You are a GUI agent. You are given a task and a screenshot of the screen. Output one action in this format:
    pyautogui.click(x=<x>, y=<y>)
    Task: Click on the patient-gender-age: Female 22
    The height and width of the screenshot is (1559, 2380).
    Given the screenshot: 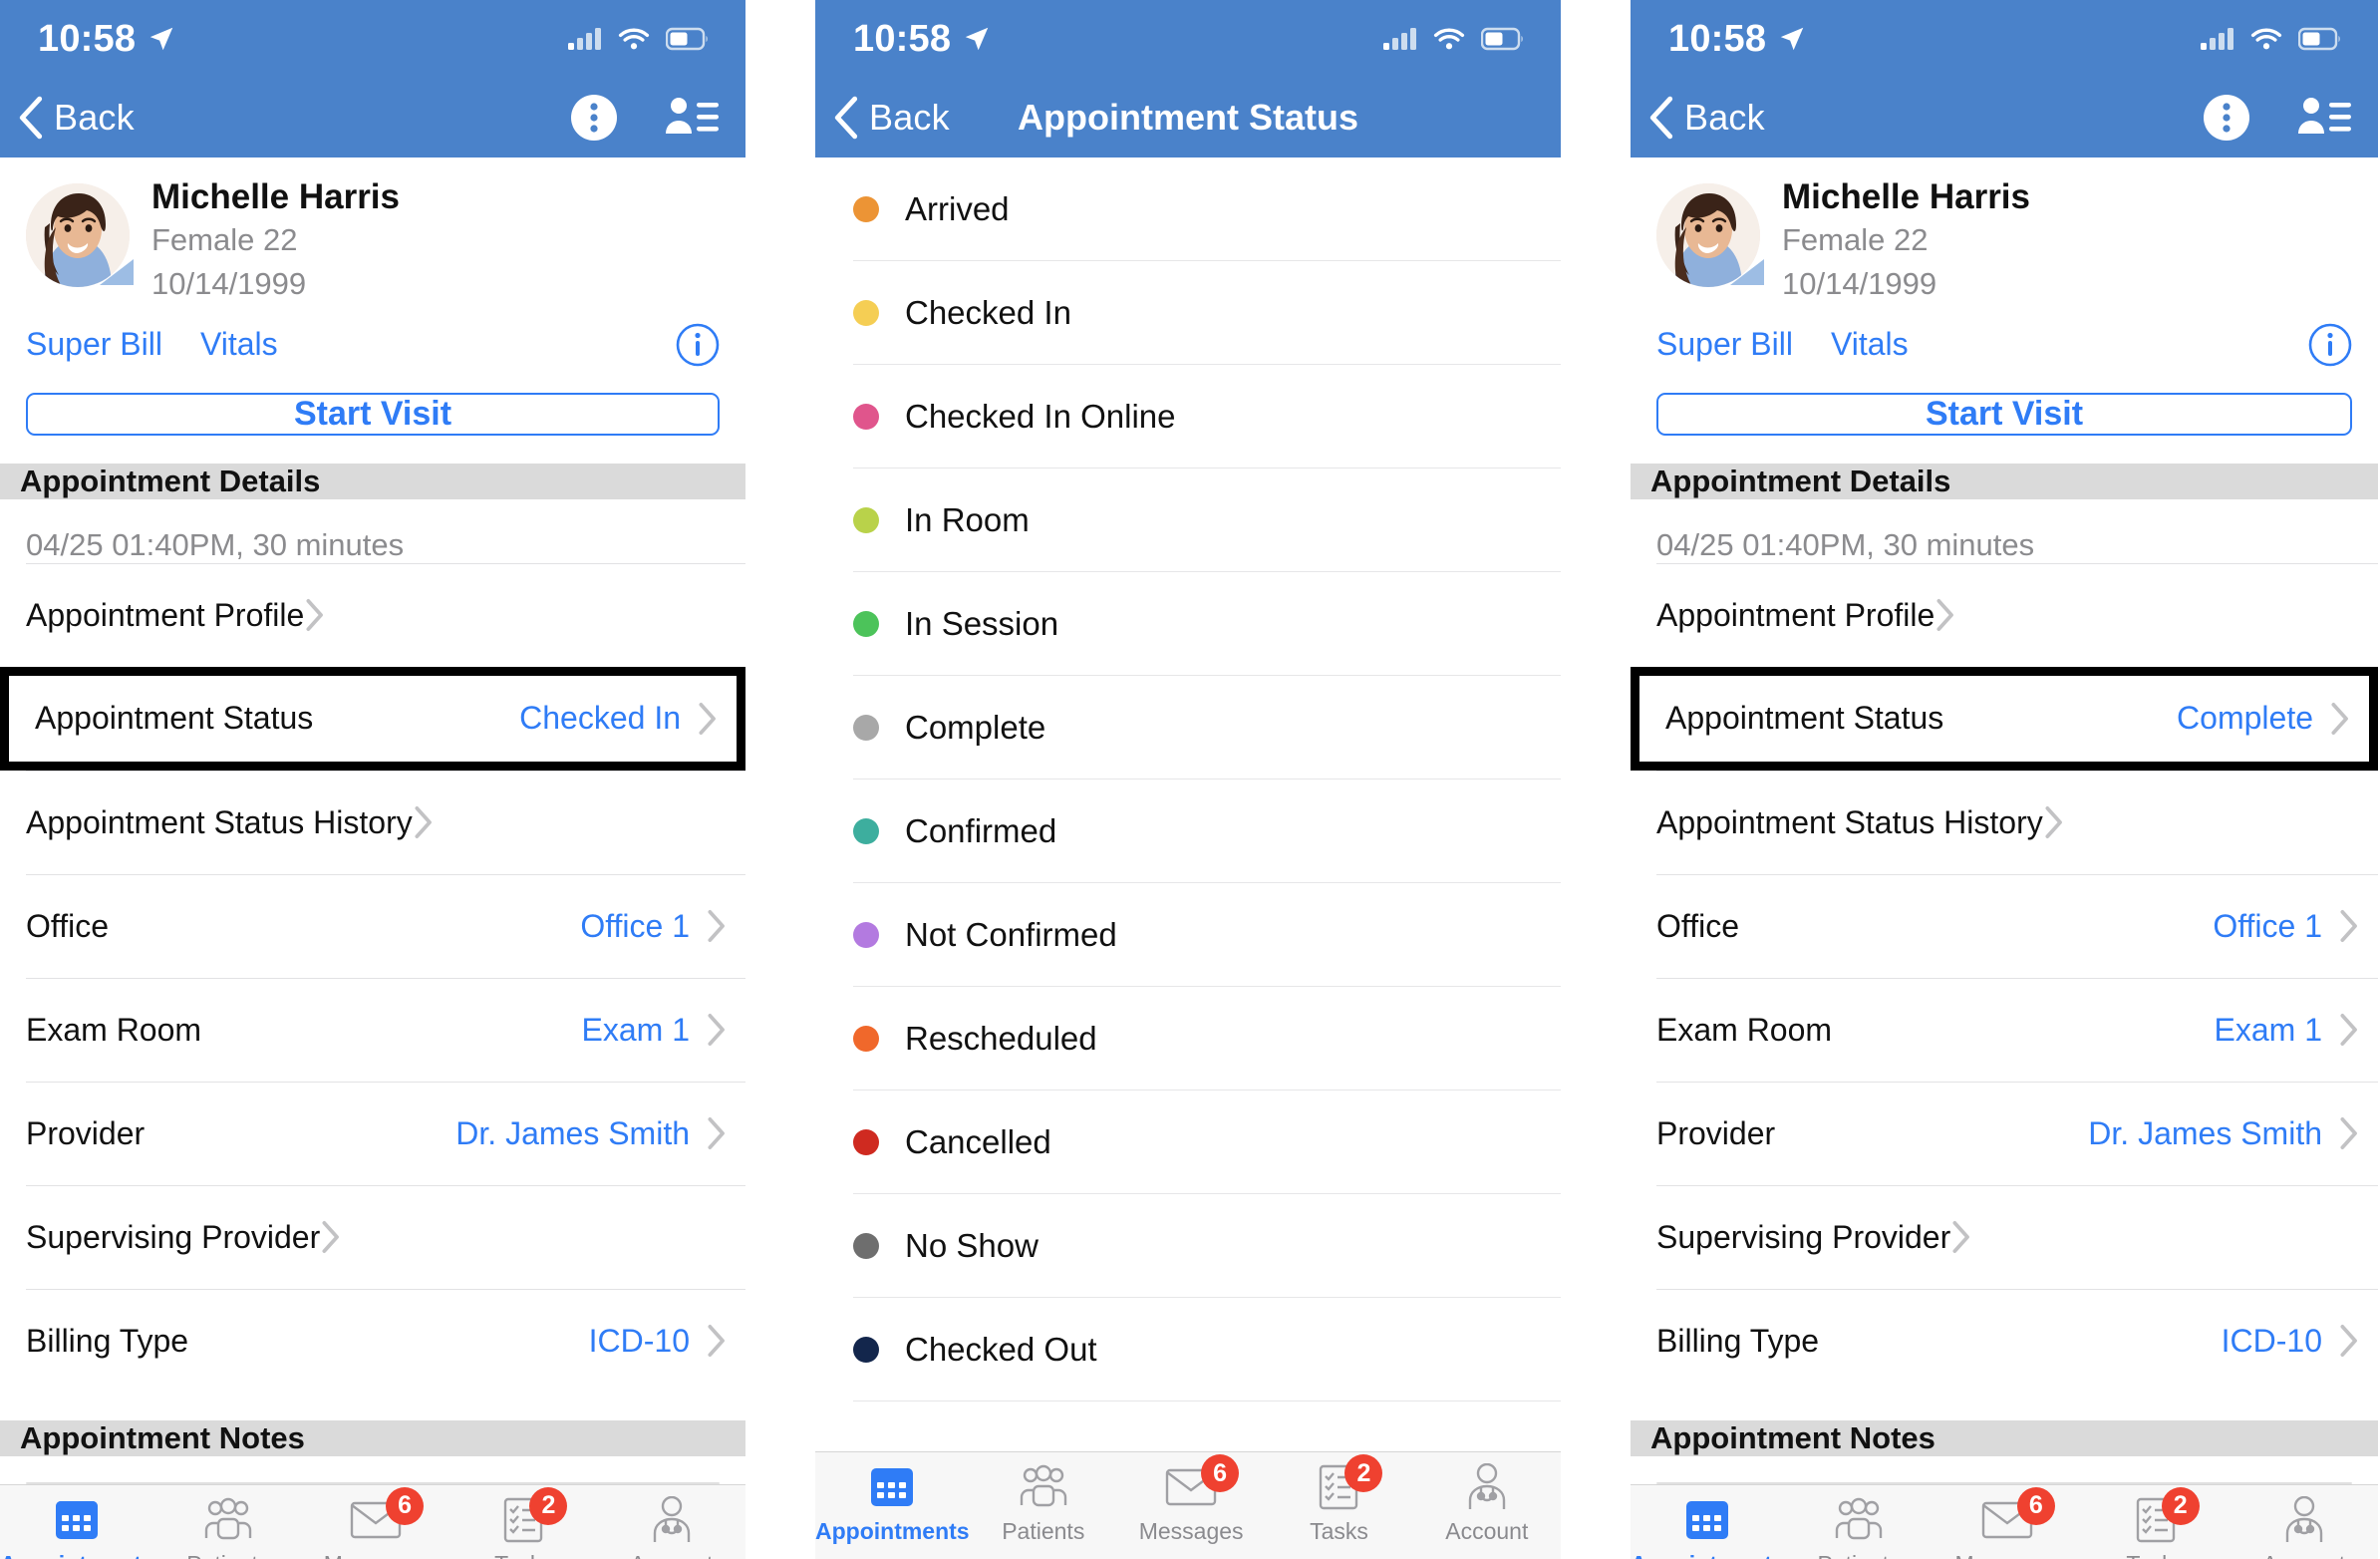 What is the action you would take?
    pyautogui.click(x=1855, y=240)
    